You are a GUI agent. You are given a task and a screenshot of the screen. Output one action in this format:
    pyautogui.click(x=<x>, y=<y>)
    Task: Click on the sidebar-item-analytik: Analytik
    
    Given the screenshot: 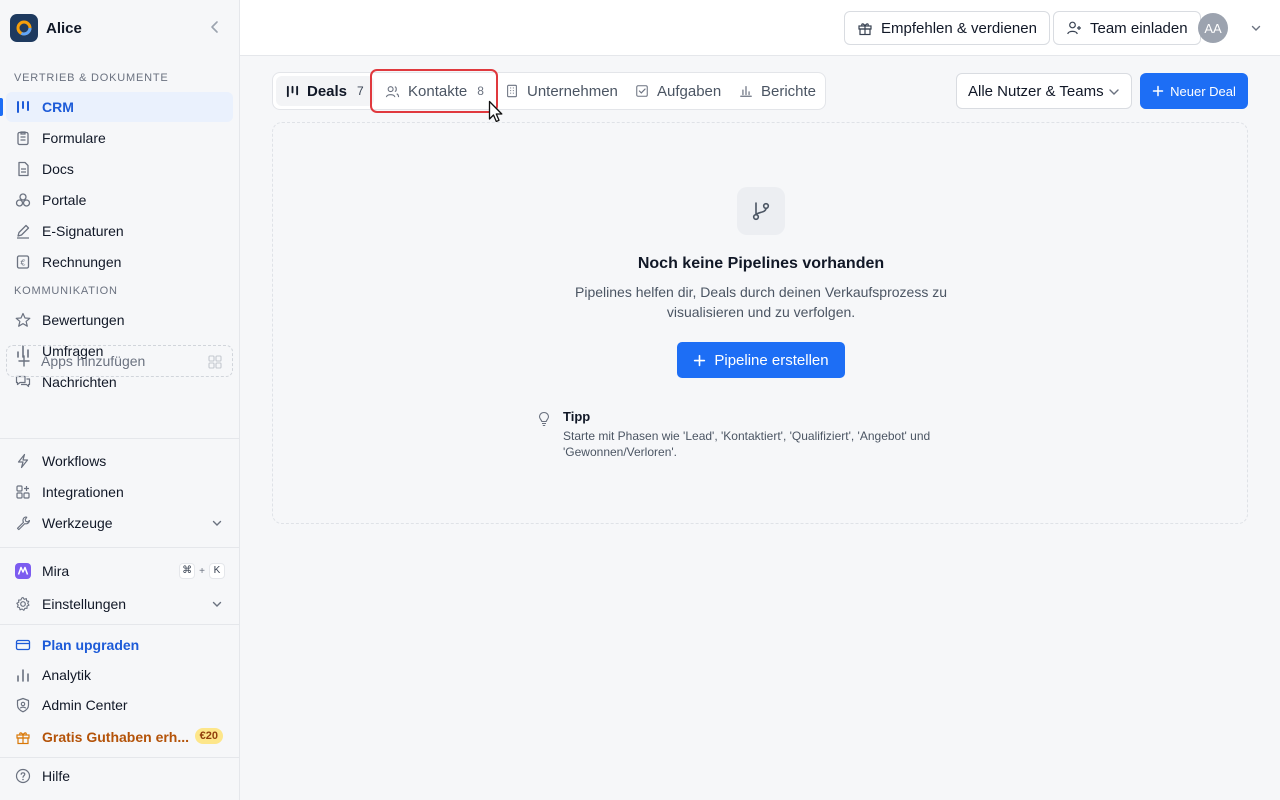 What is the action you would take?
    pyautogui.click(x=119, y=675)
    